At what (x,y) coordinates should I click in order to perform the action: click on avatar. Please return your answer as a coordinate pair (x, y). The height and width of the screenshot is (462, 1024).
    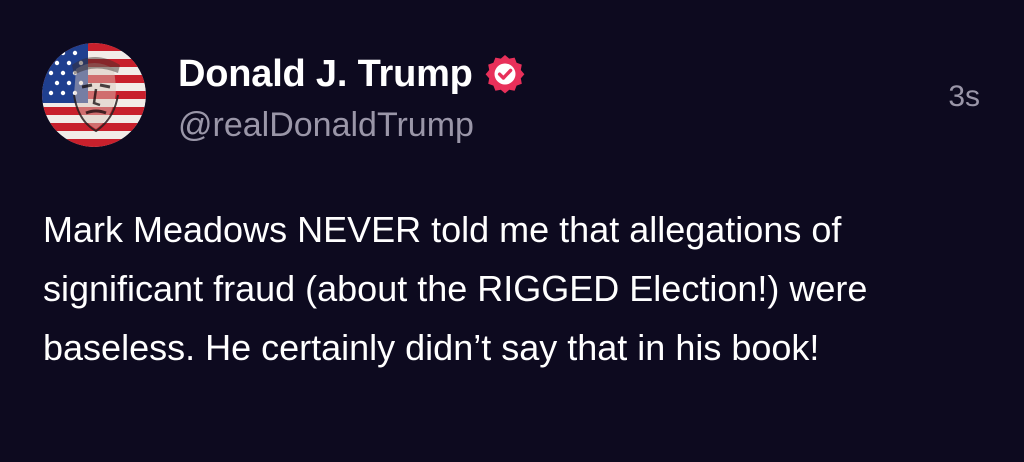
    Looking at the image, I should click on (94, 95).